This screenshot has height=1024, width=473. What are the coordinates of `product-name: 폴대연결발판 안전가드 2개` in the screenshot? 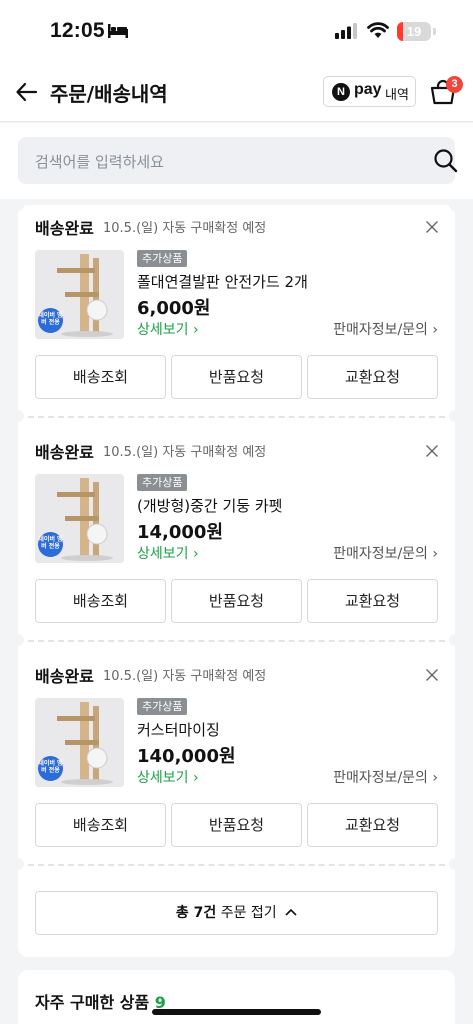 It's located at (222, 281).